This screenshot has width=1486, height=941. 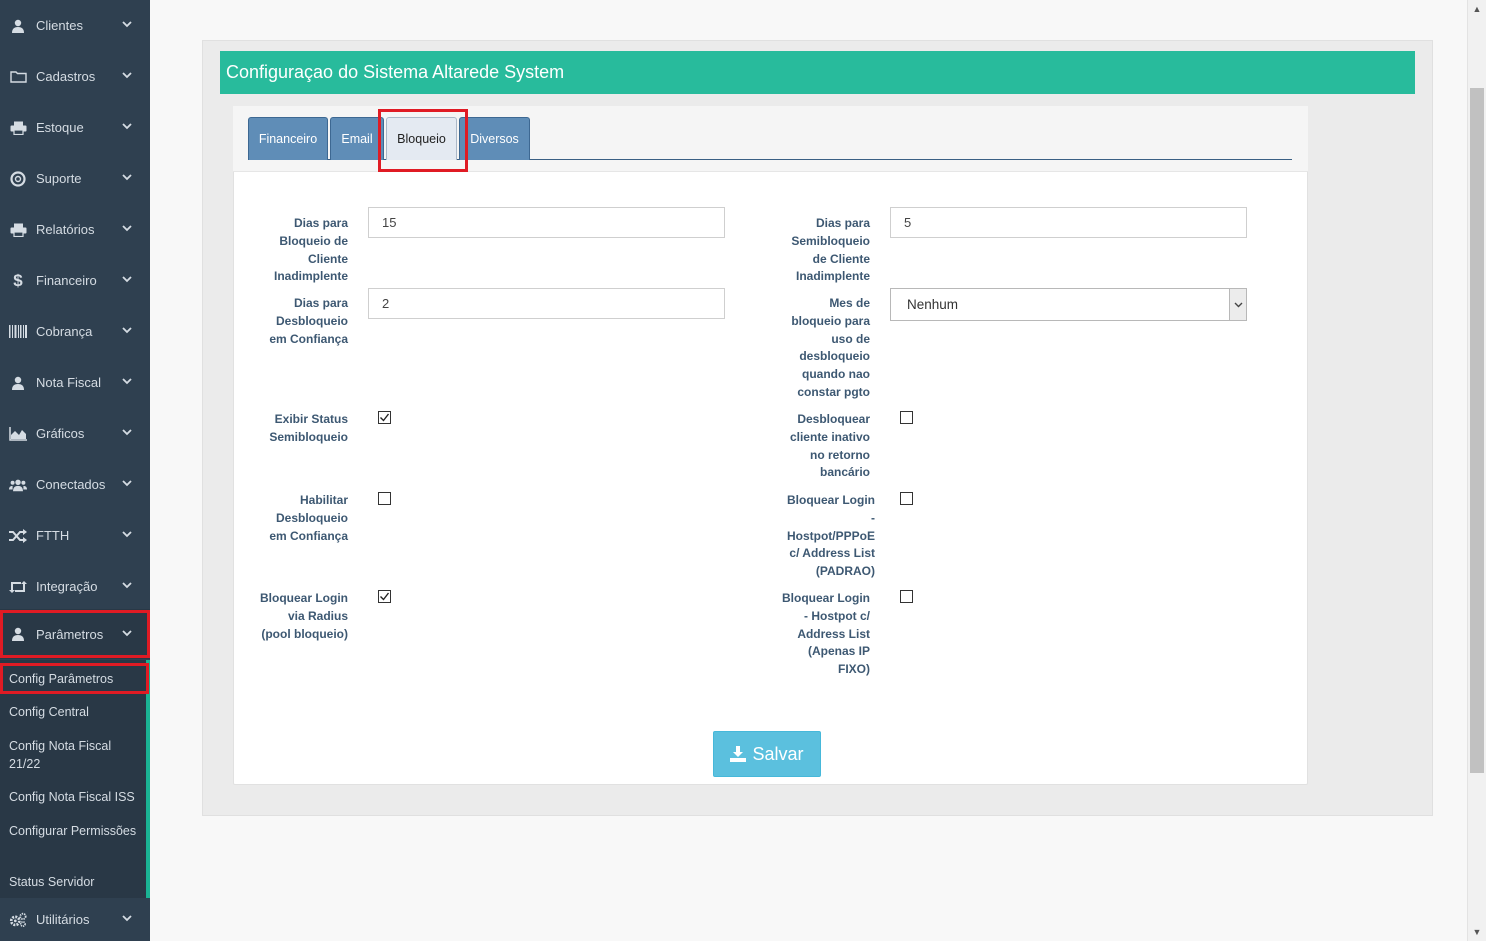 I want to click on tab-financeiro: Financeiro, so click(x=288, y=138).